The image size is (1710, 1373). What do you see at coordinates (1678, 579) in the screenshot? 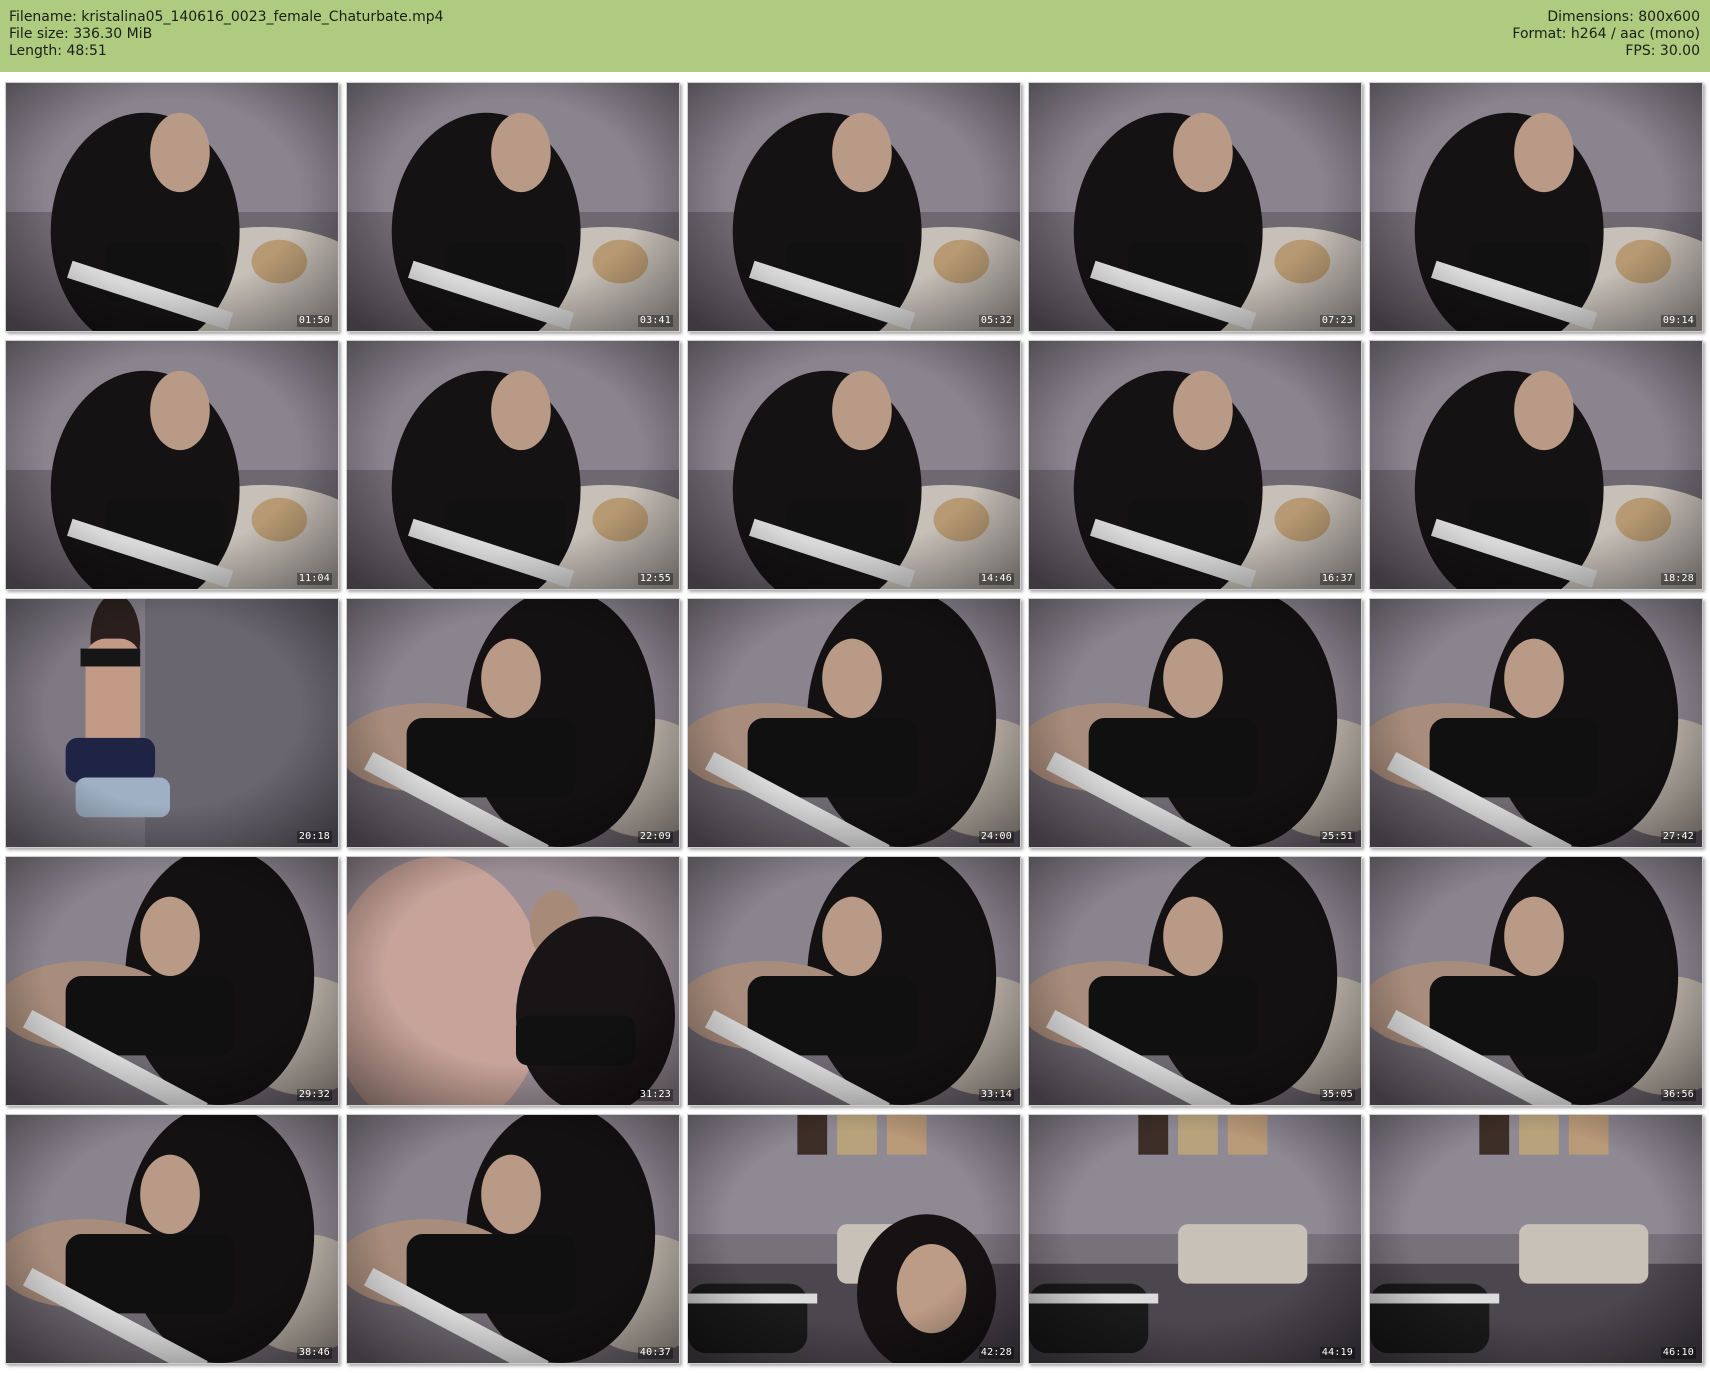
I see `timestamp-label: 18:28` at bounding box center [1678, 579].